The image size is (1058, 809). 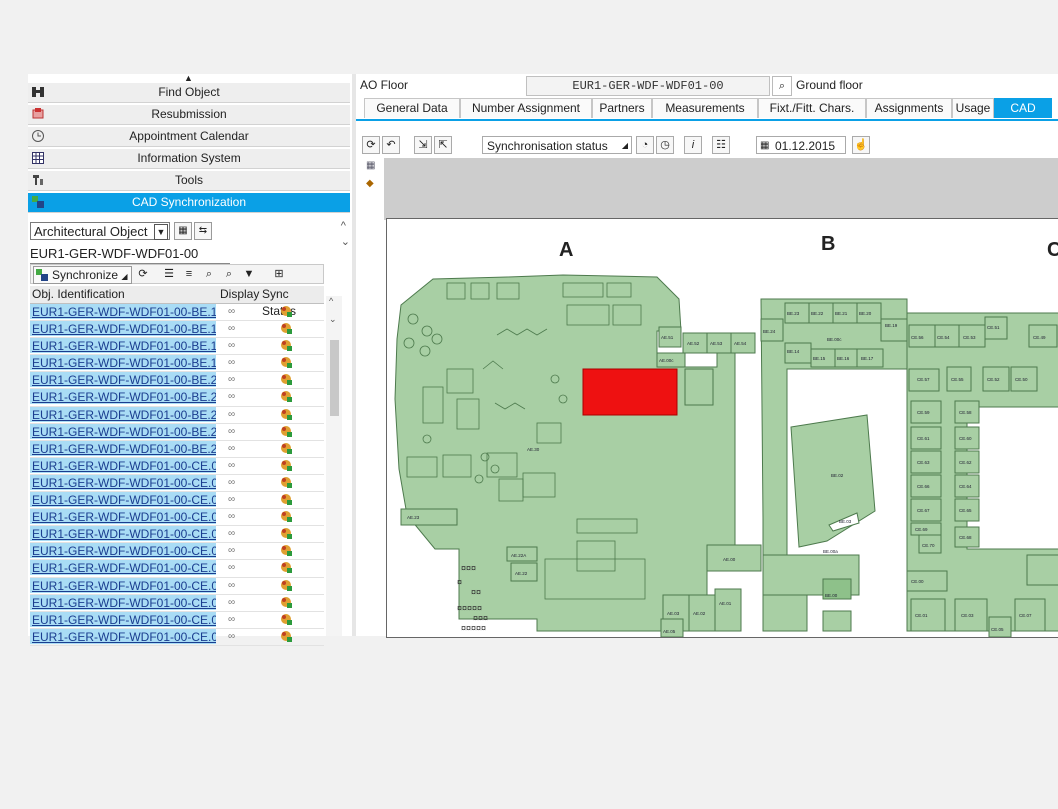 What do you see at coordinates (334, 466) in the screenshot?
I see `table-scrollbar: ^ ⌄` at bounding box center [334, 466].